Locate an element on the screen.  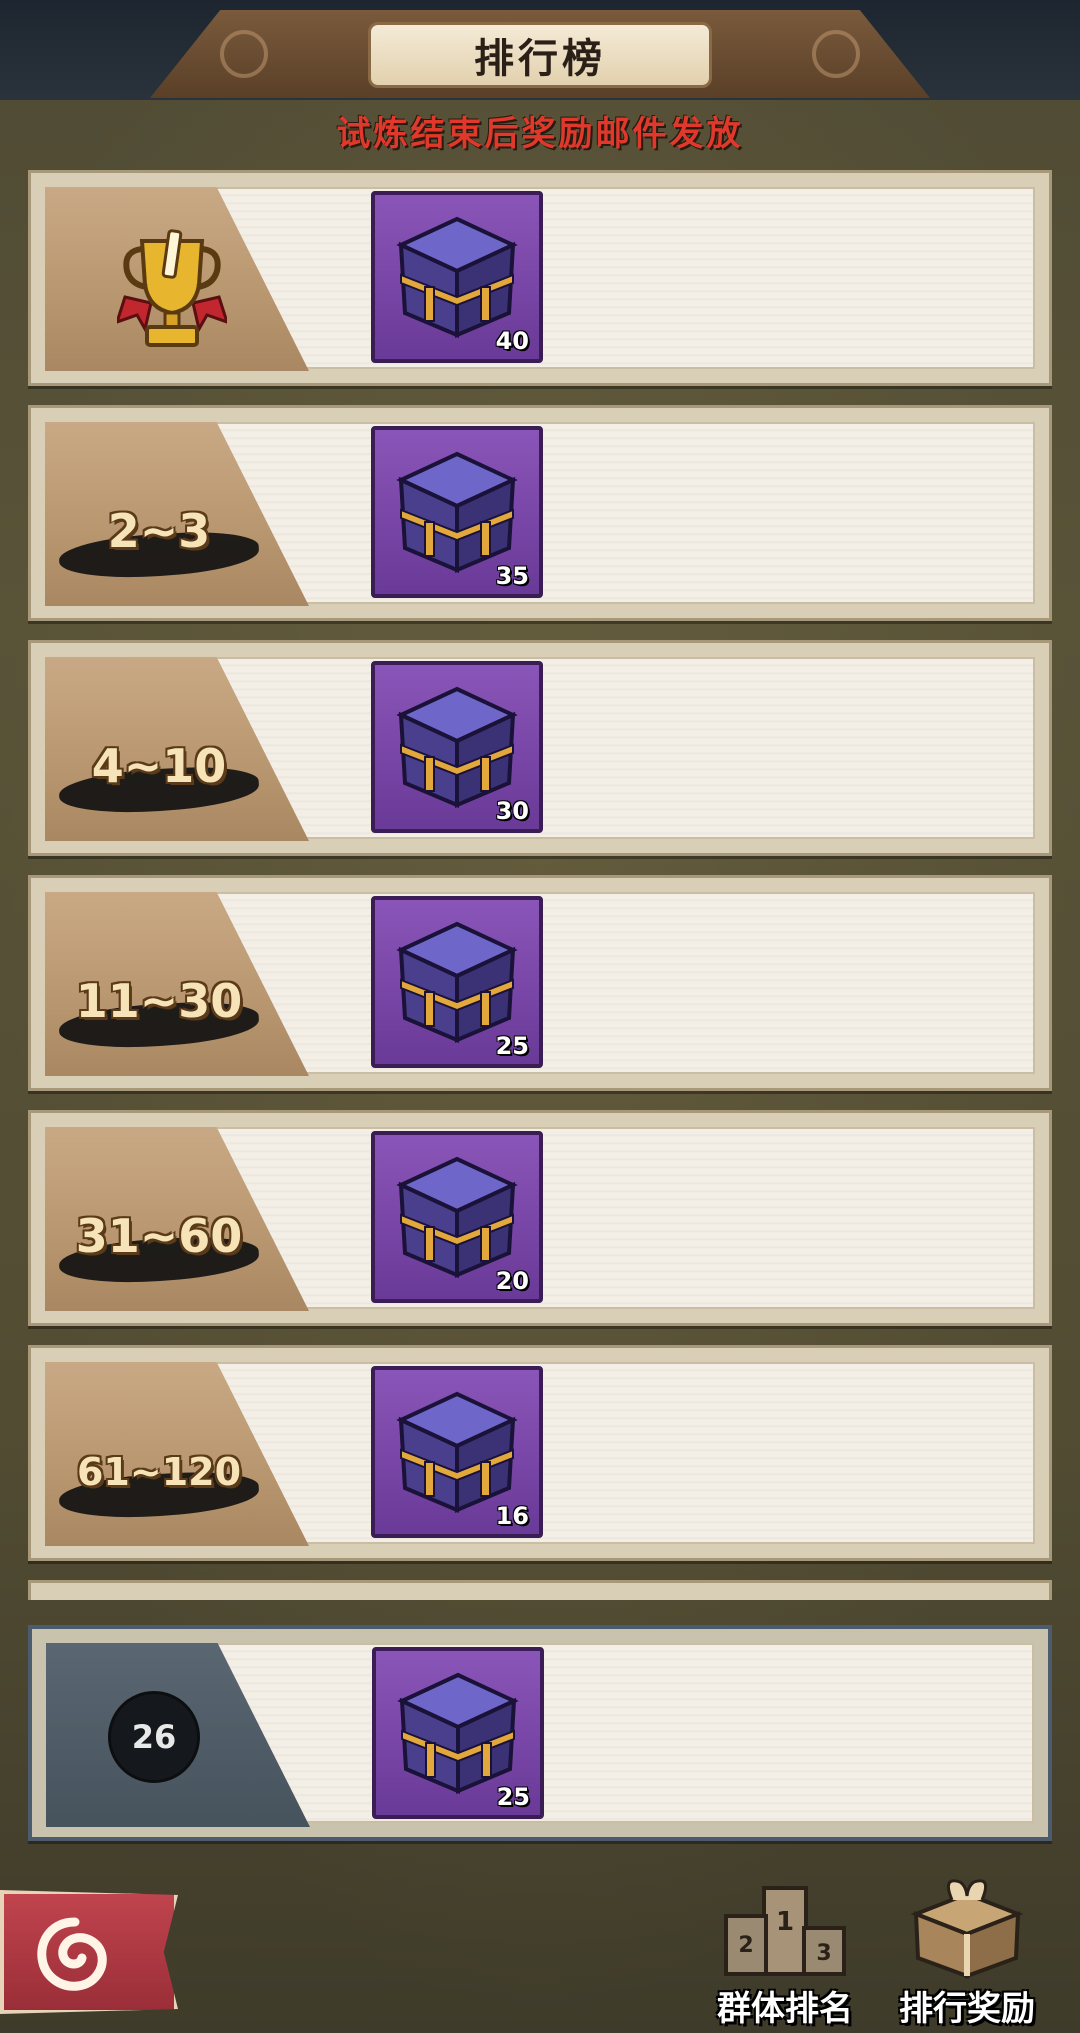
rank-range-label: 31~60 is located at coordinates (159, 1236).